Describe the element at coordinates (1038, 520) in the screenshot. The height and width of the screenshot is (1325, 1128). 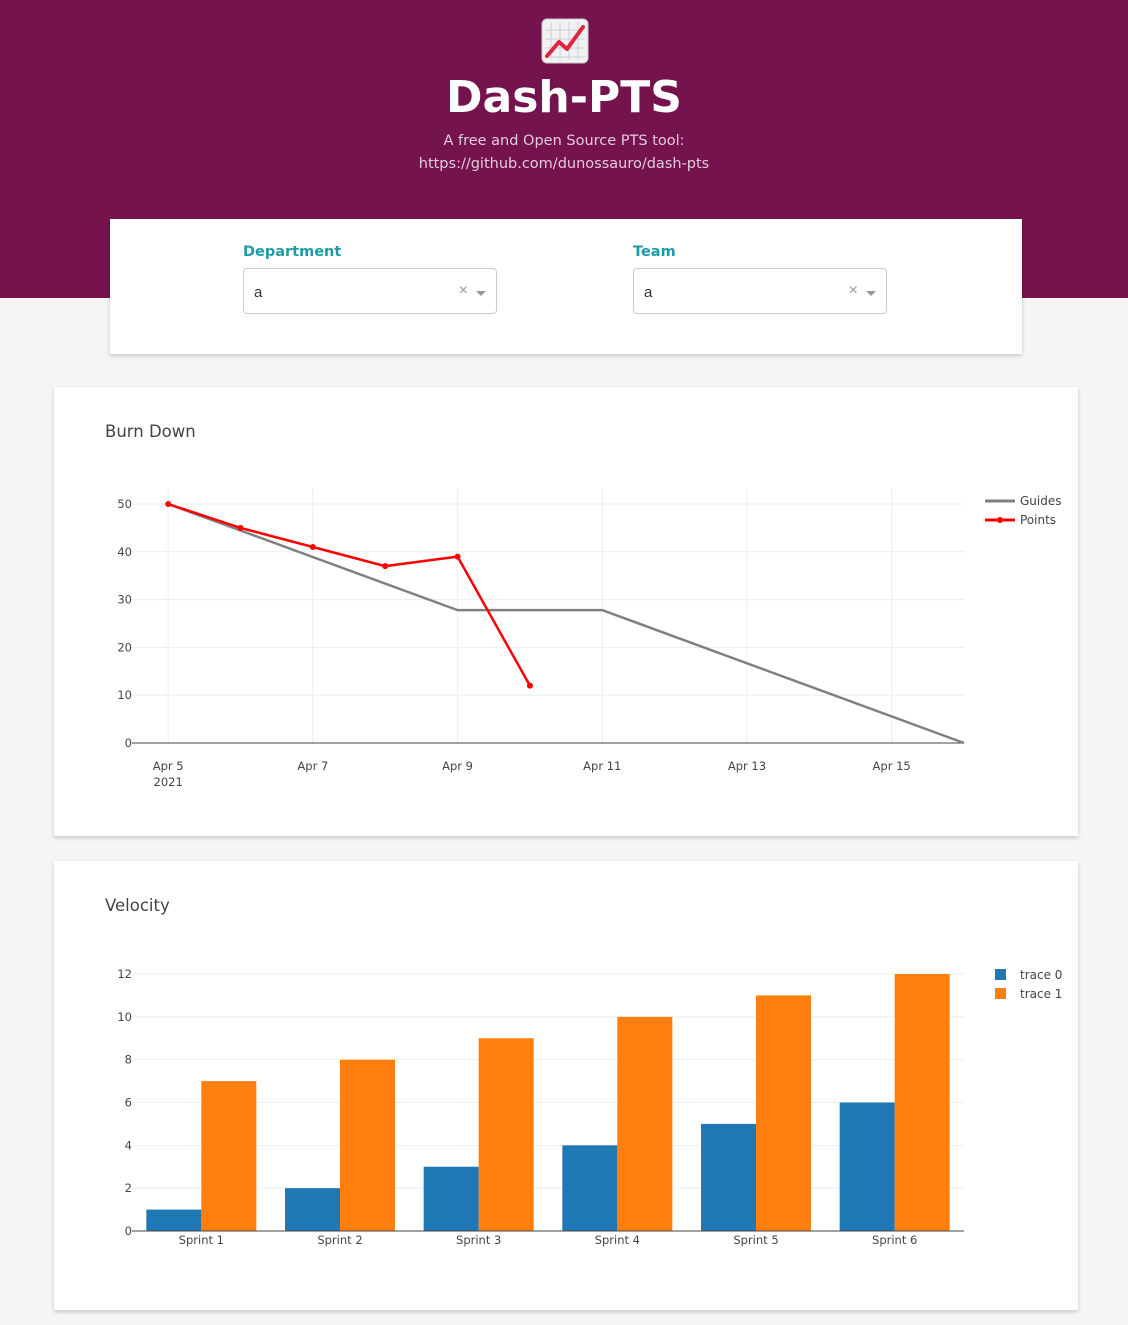
I see `legend-label: Points` at that location.